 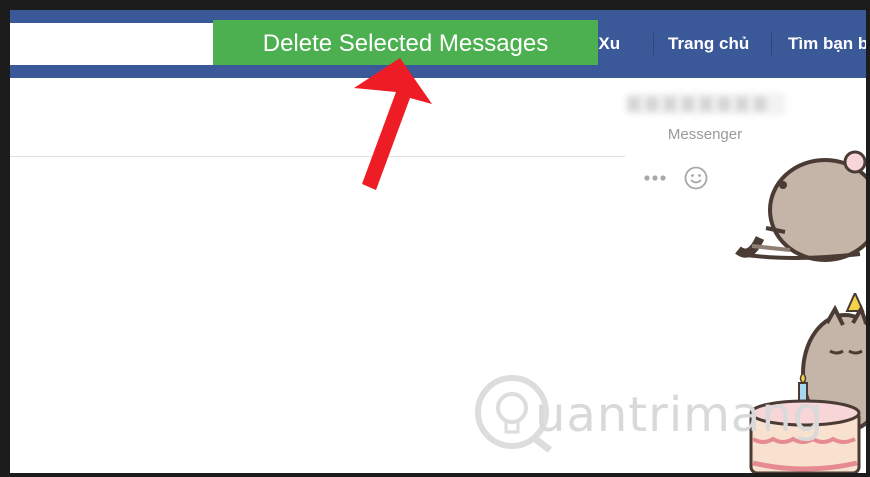 I want to click on frame-border-bottom, so click(x=435, y=475).